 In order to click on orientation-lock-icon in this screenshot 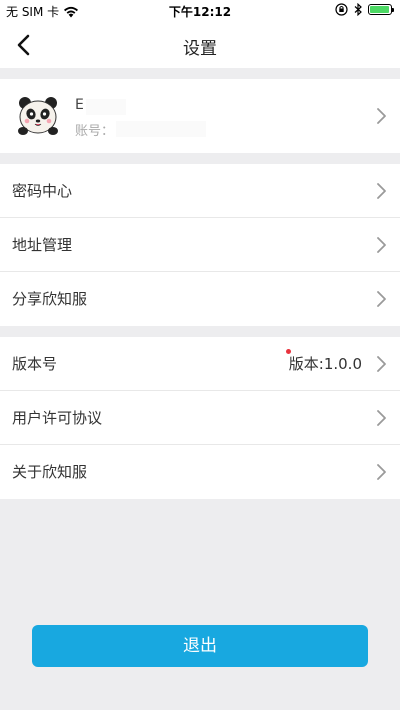, I will do `click(341, 9)`.